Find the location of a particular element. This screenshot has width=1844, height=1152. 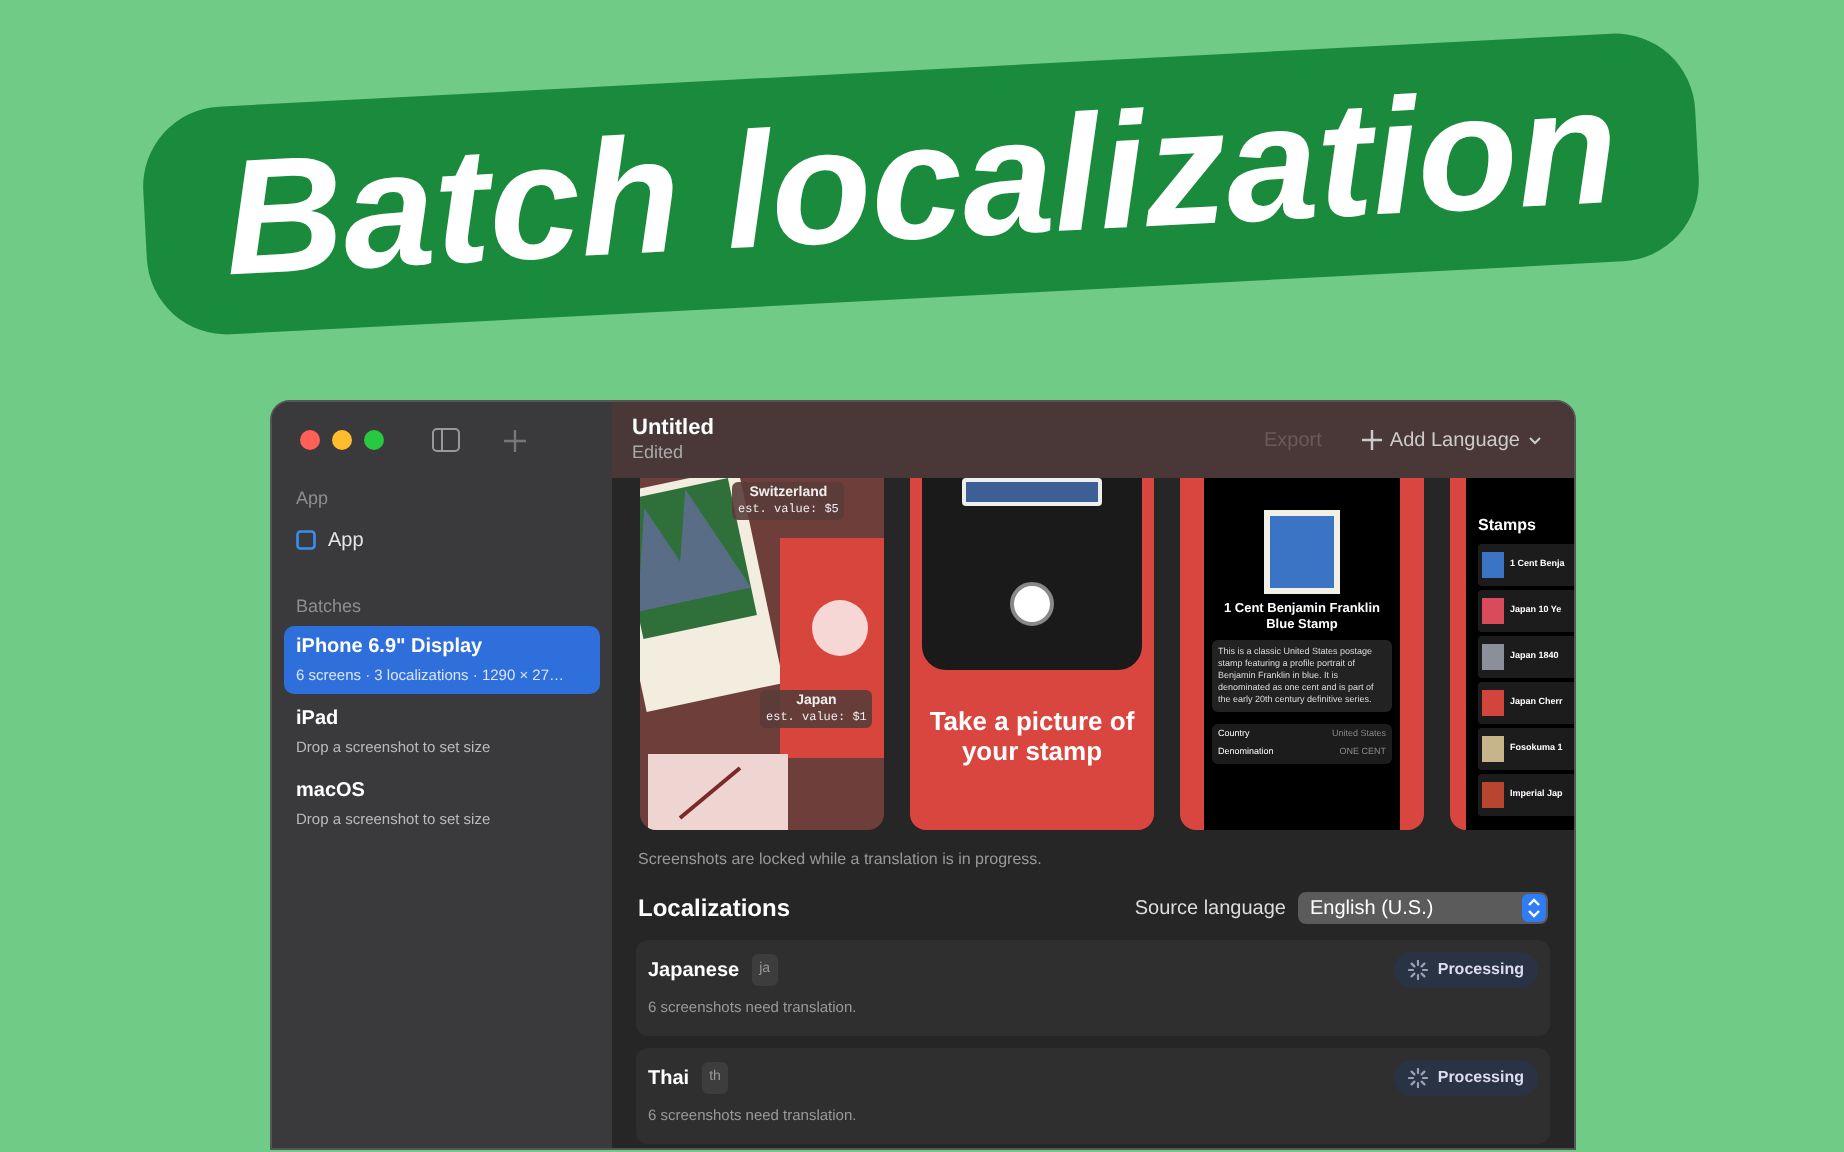

source-language-select: English (U.S.) is located at coordinates (1423, 908).